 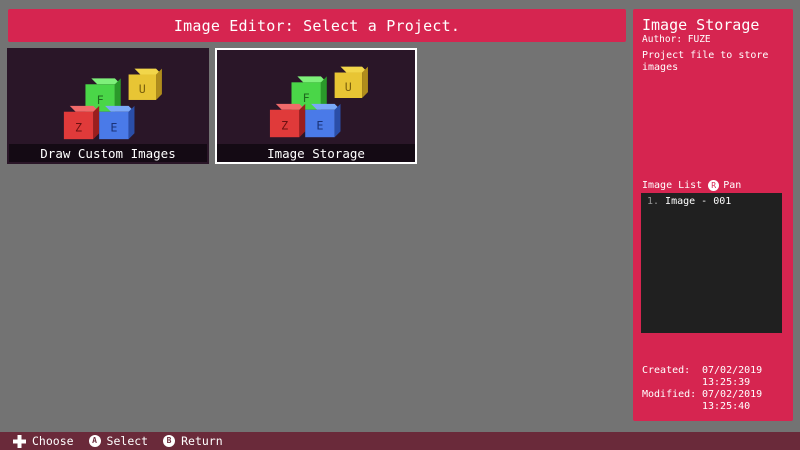 I want to click on image-list-header: Image List R Pan, so click(x=691, y=185).